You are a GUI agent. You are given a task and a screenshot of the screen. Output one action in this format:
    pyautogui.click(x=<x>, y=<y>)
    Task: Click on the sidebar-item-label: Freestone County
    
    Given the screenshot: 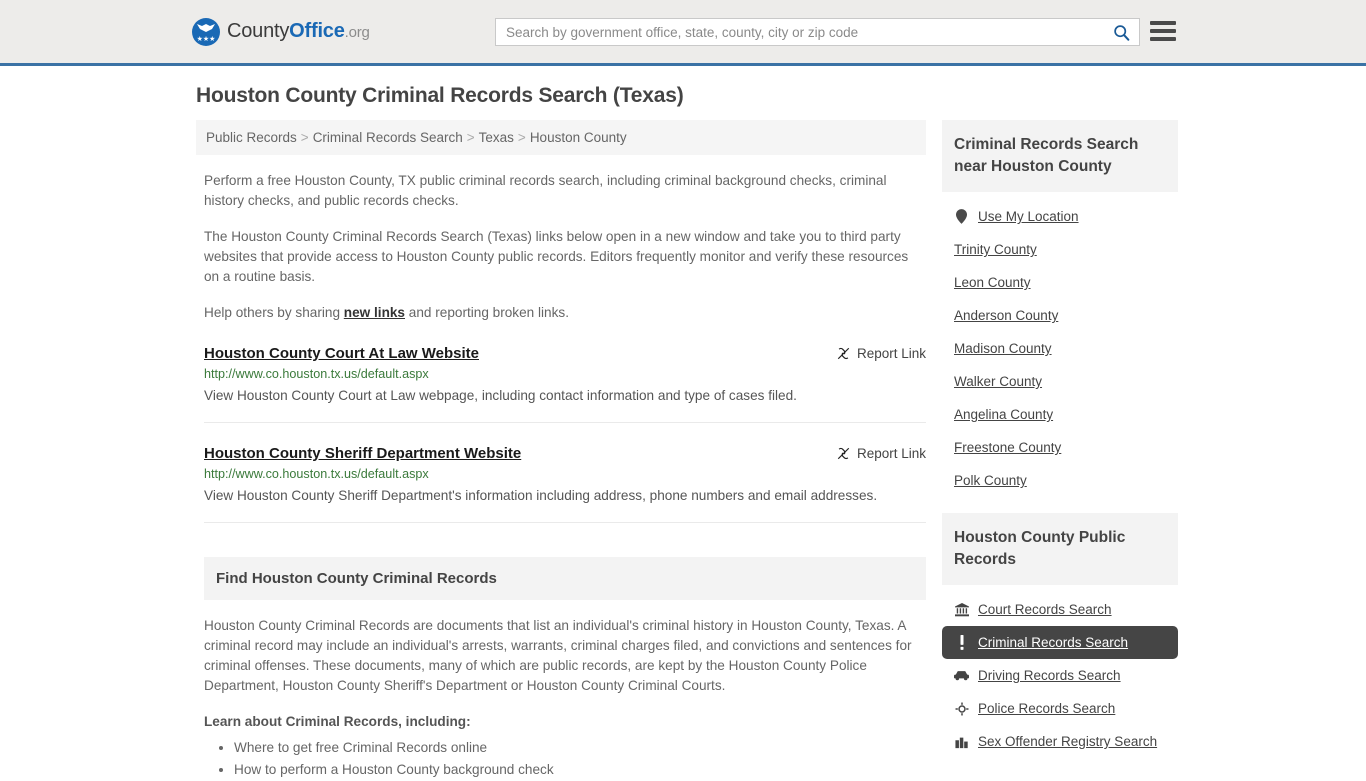 What is the action you would take?
    pyautogui.click(x=1008, y=447)
    